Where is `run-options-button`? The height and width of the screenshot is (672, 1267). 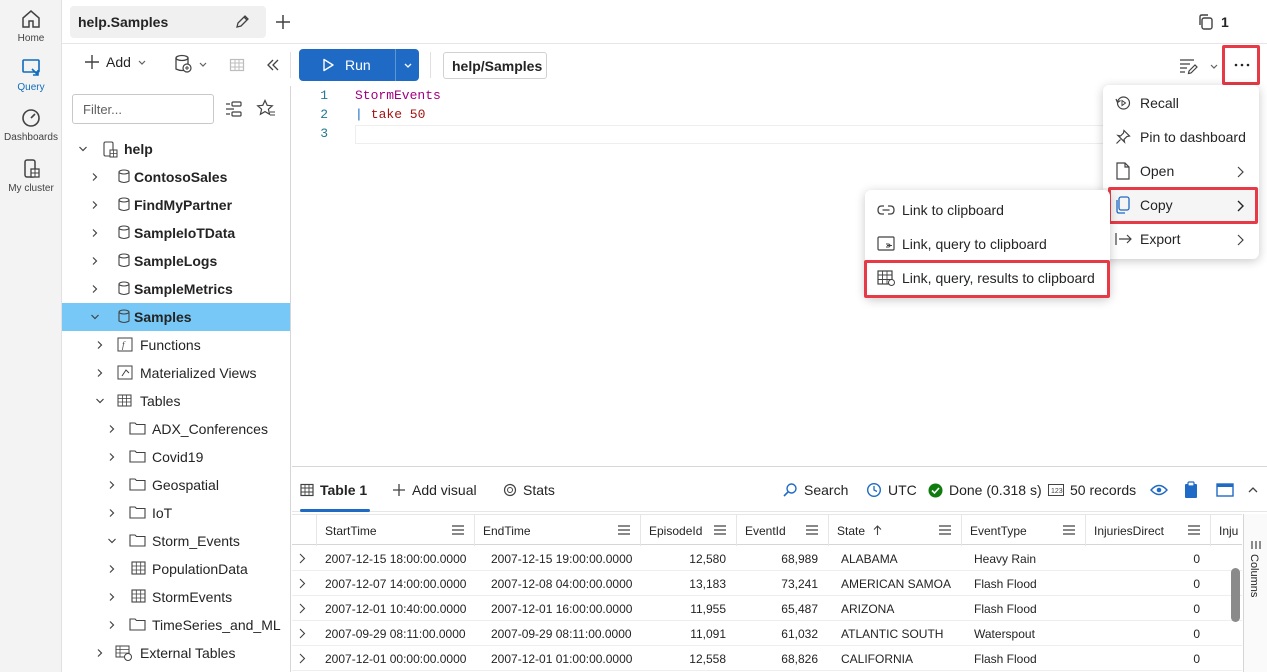 run-options-button is located at coordinates (407, 65).